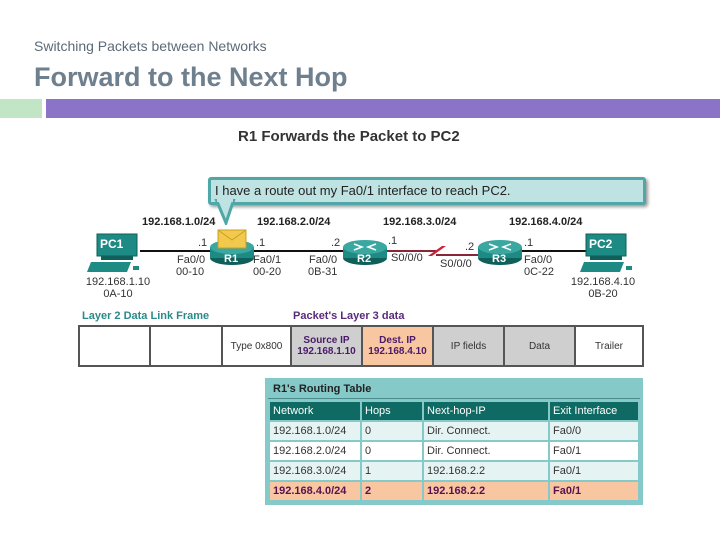 This screenshot has width=720, height=540. I want to click on pc1-label: PC1, so click(112, 244).